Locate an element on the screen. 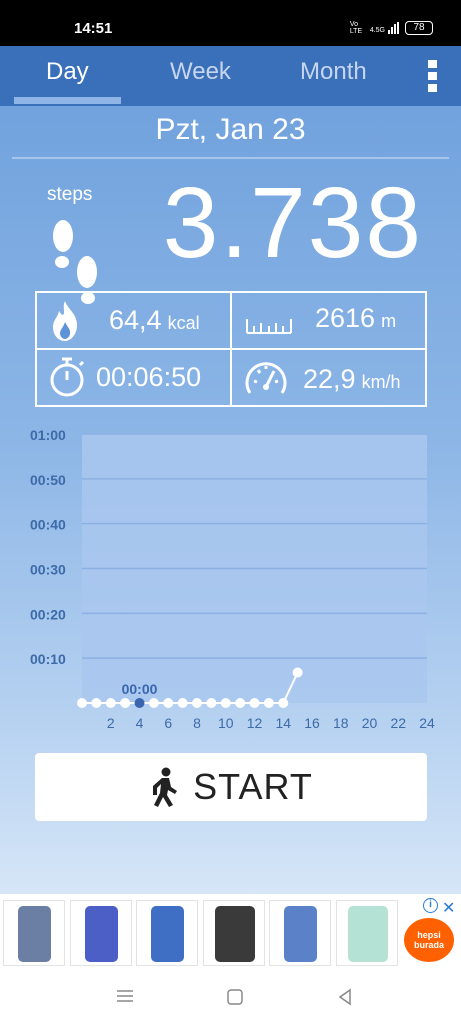 The width and height of the screenshot is (461, 1024). calories-unit: kcal is located at coordinates (183, 323).